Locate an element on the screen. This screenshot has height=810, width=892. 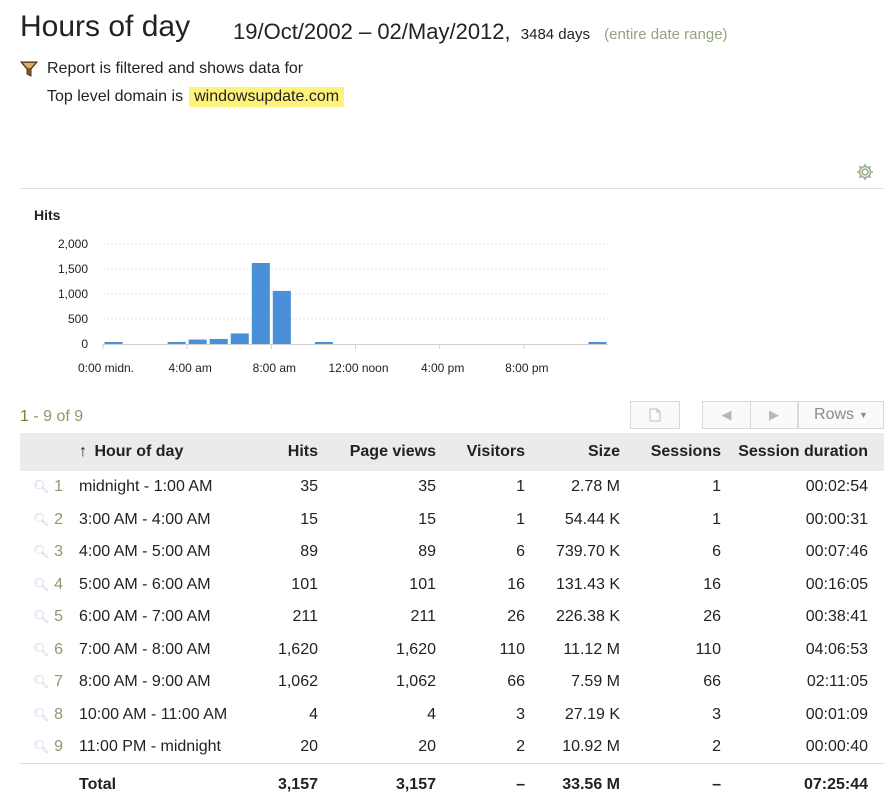
cell-sessions: 110 is located at coordinates (708, 649).